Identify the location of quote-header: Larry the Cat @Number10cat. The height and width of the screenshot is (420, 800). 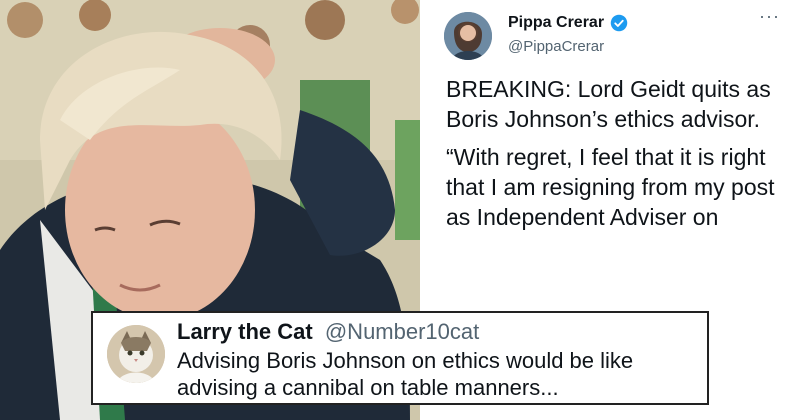
(328, 332).